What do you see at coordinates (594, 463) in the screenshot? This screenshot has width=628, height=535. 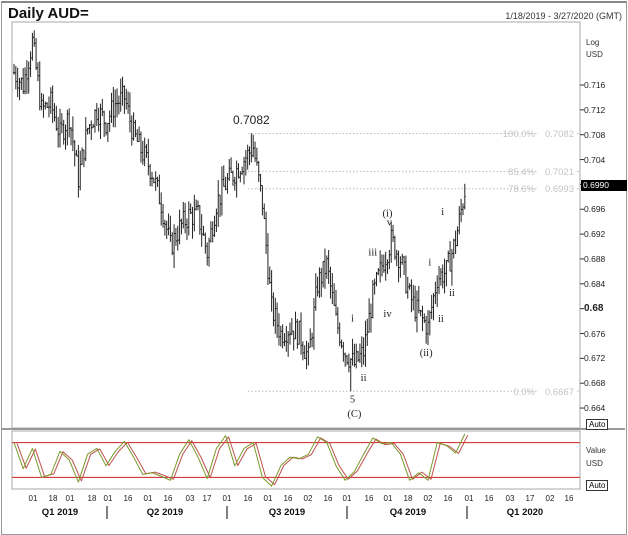 I see `osc-unit-label: USD` at bounding box center [594, 463].